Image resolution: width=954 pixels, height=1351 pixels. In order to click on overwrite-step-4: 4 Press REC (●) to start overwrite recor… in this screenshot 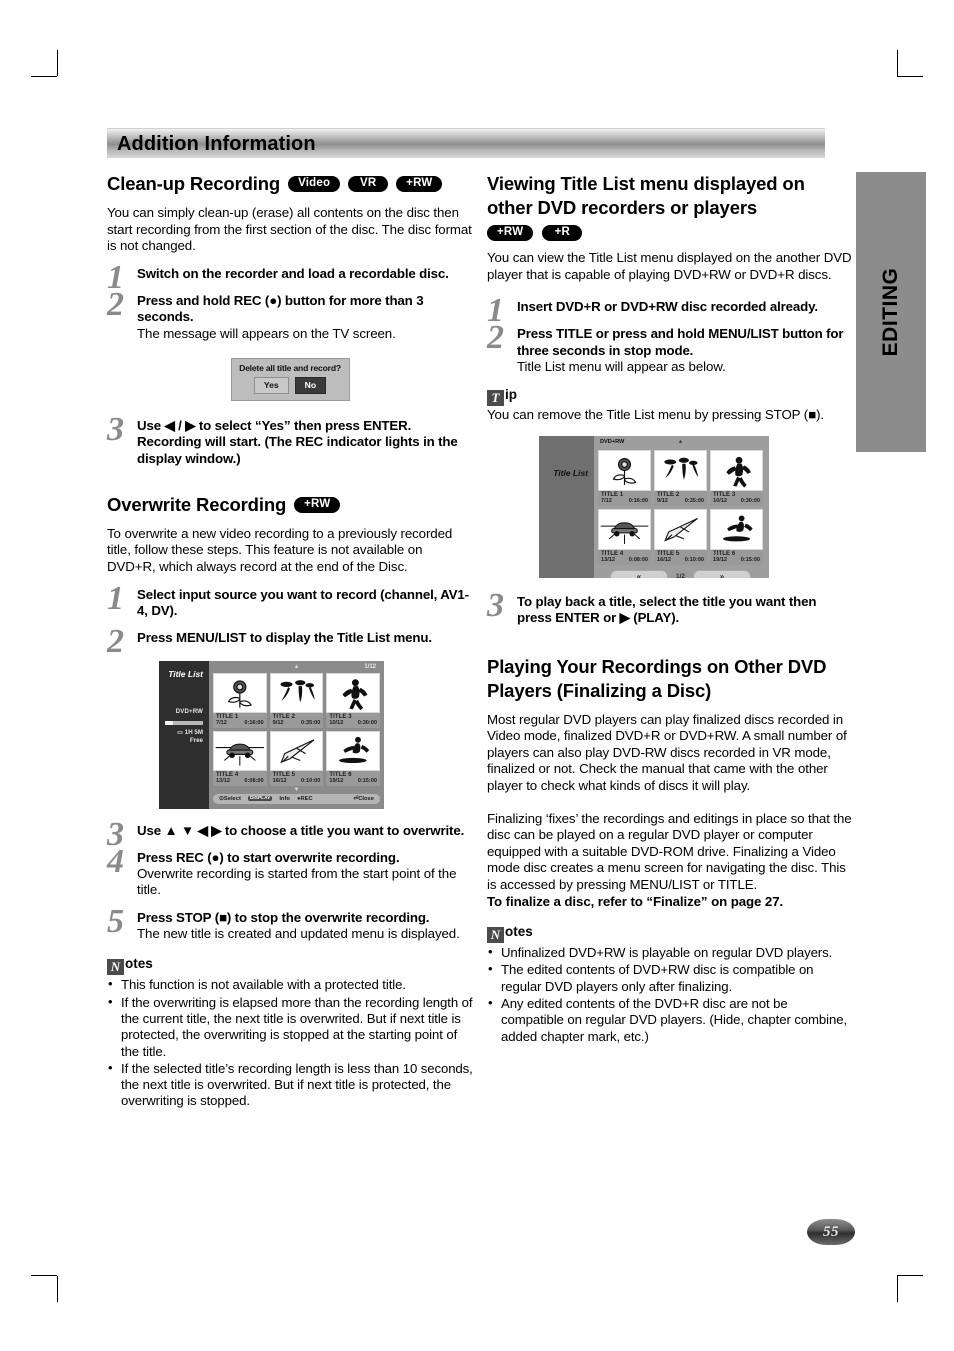, I will do `click(290, 871)`.